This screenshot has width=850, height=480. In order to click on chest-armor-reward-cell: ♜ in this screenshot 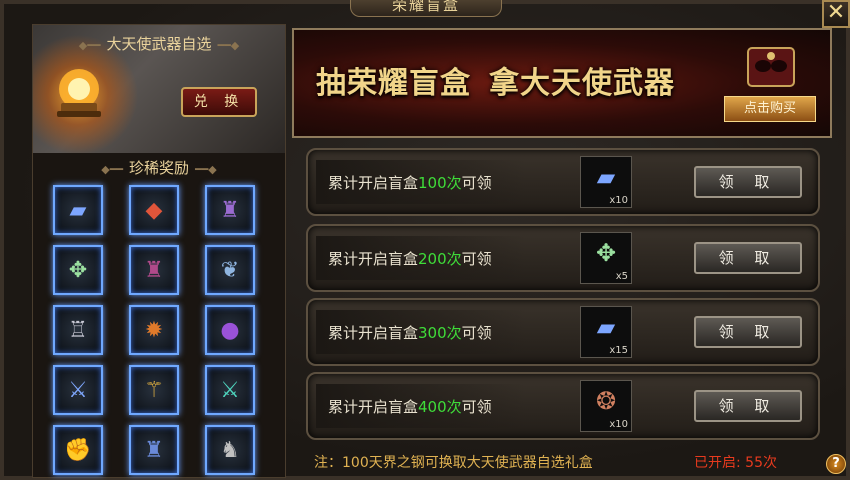, I will do `click(154, 450)`.